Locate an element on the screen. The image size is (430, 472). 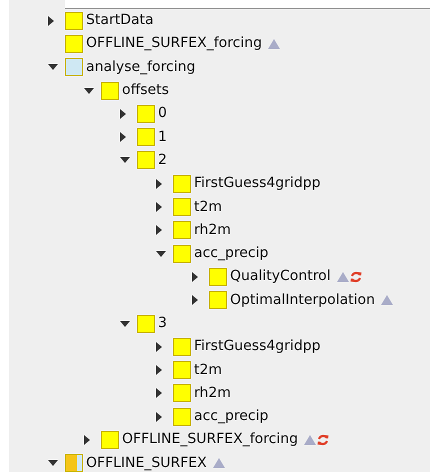
node-label: StartData is located at coordinates (120, 21).